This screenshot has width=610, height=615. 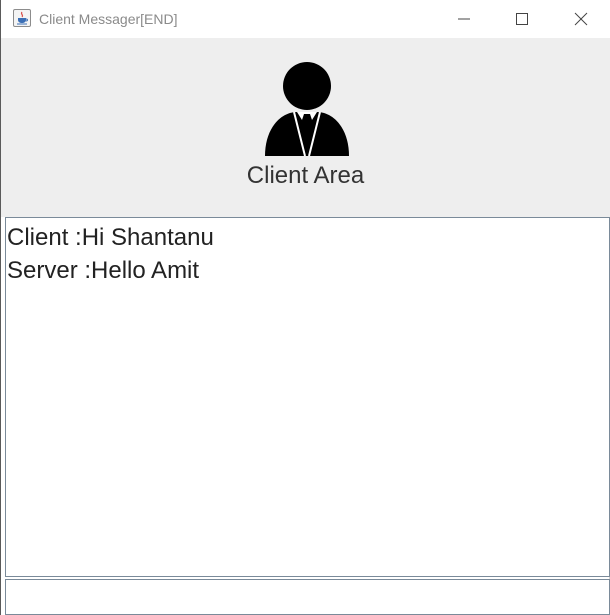 I want to click on window-title: Client Messager[END], so click(x=108, y=19).